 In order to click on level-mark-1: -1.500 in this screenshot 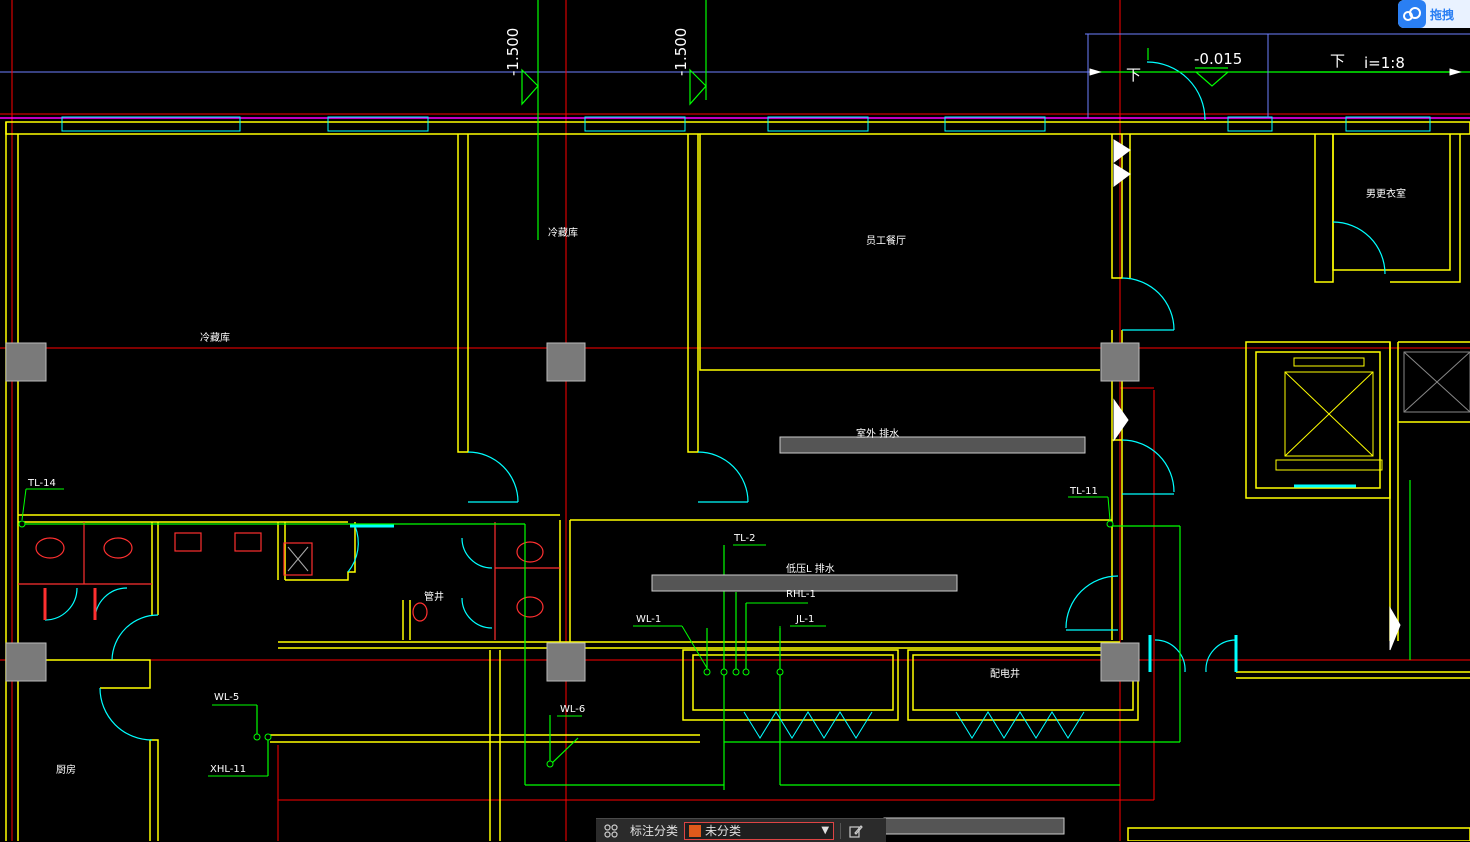, I will do `click(513, 52)`.